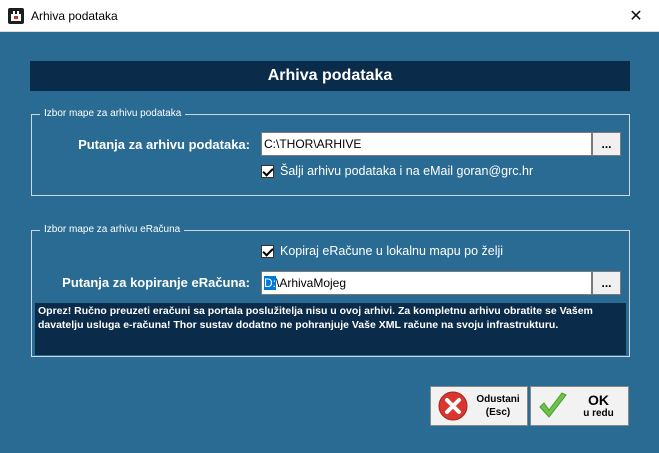 Image resolution: width=659 pixels, height=453 pixels. I want to click on email-archive-checkbox, so click(267, 171).